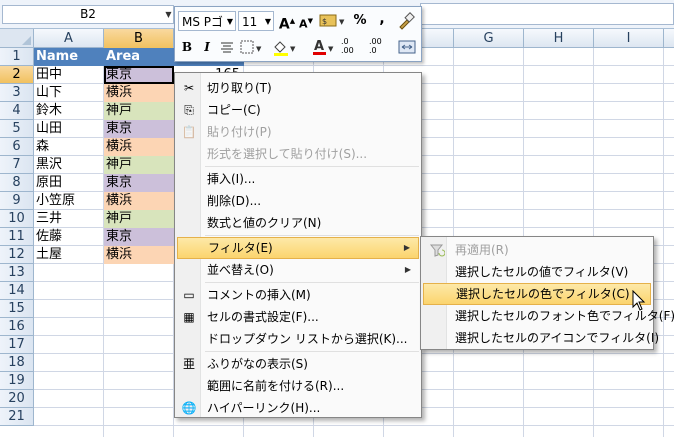  What do you see at coordinates (17, 165) in the screenshot?
I see `row-header-7: 7` at bounding box center [17, 165].